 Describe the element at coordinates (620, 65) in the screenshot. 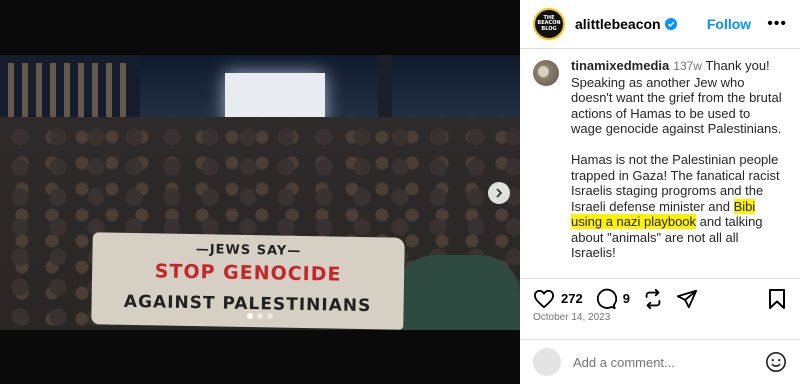

I see `commenter-username: tinamixedmedia` at that location.